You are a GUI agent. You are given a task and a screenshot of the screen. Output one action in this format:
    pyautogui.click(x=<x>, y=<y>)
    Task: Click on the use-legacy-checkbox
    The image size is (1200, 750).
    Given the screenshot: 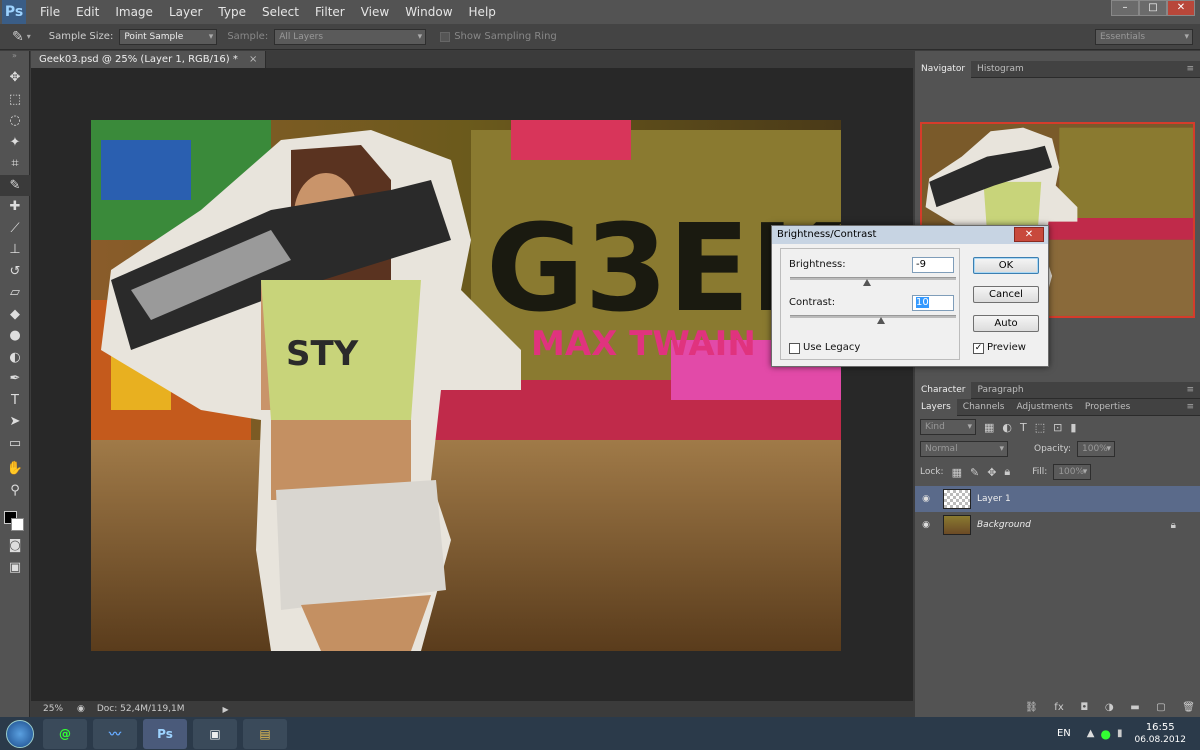 What is the action you would take?
    pyautogui.click(x=794, y=348)
    